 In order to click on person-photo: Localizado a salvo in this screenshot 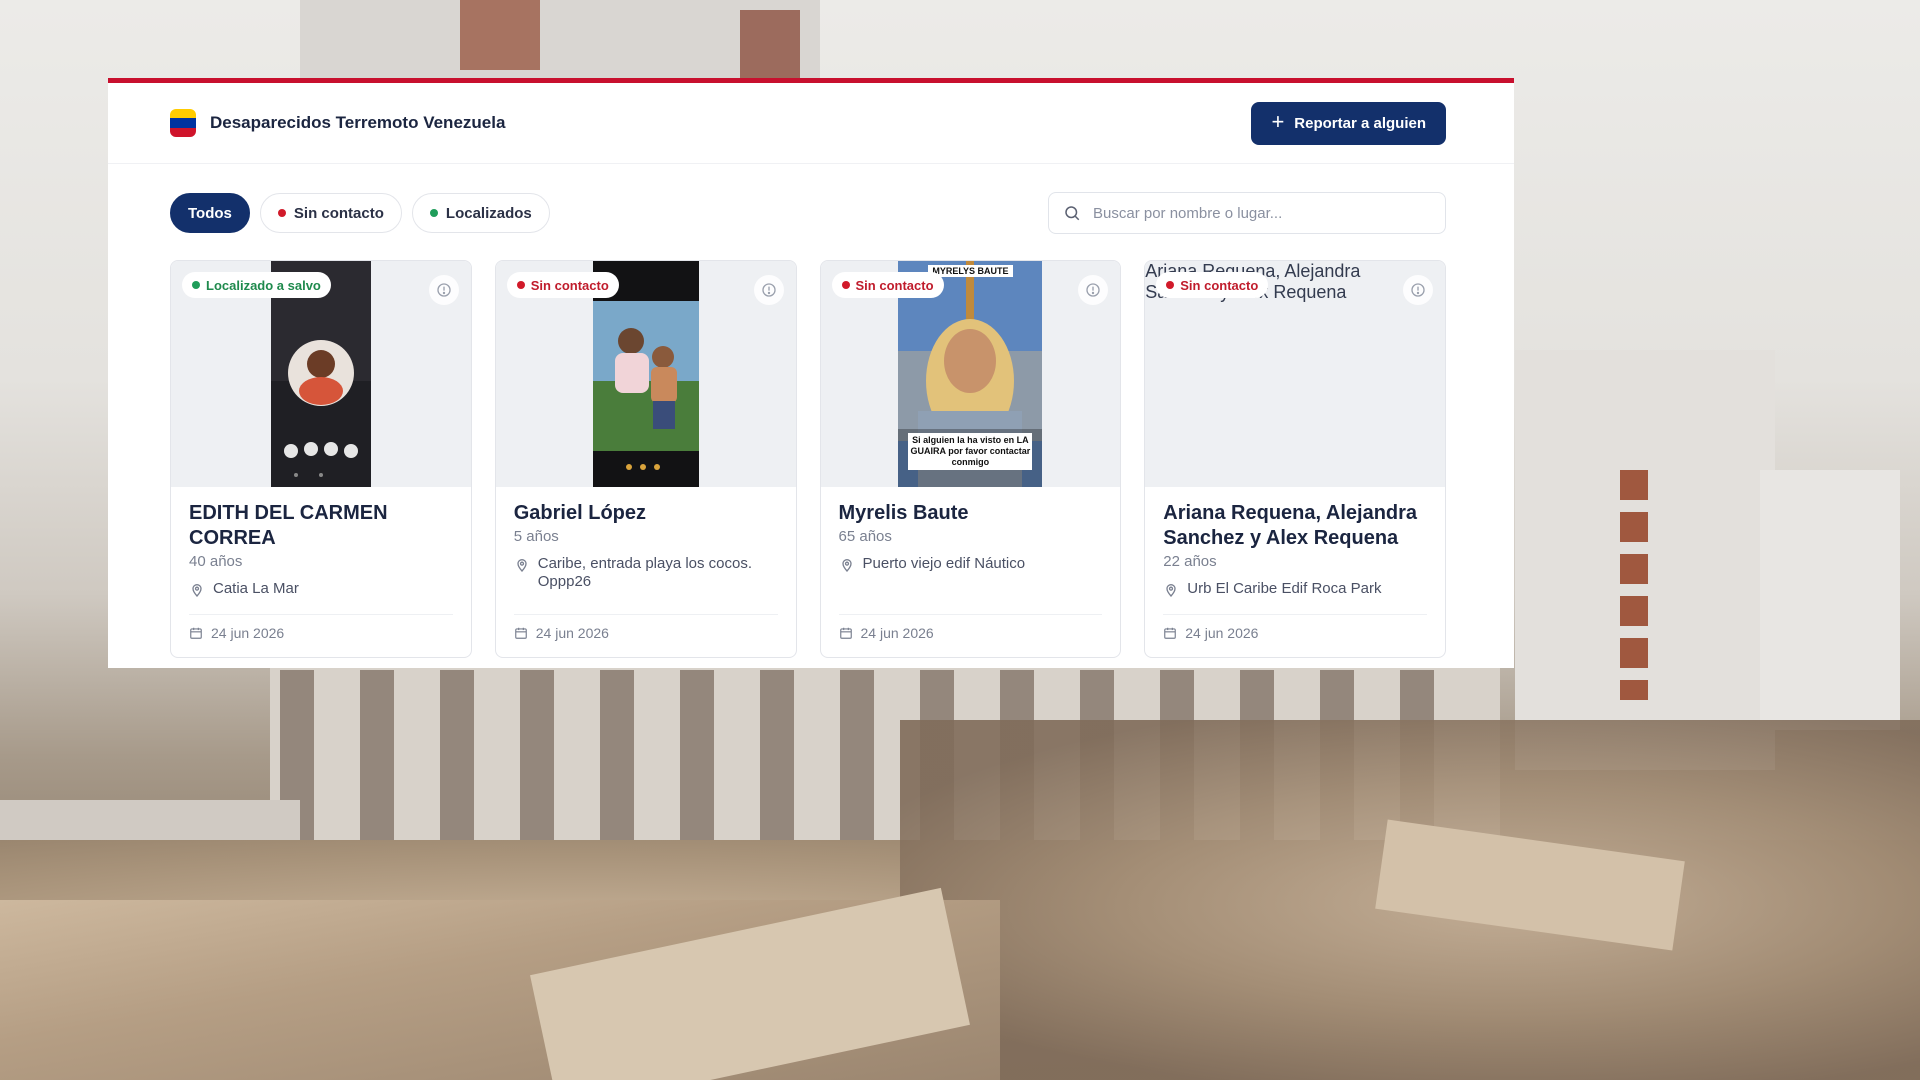, I will do `click(321, 374)`.